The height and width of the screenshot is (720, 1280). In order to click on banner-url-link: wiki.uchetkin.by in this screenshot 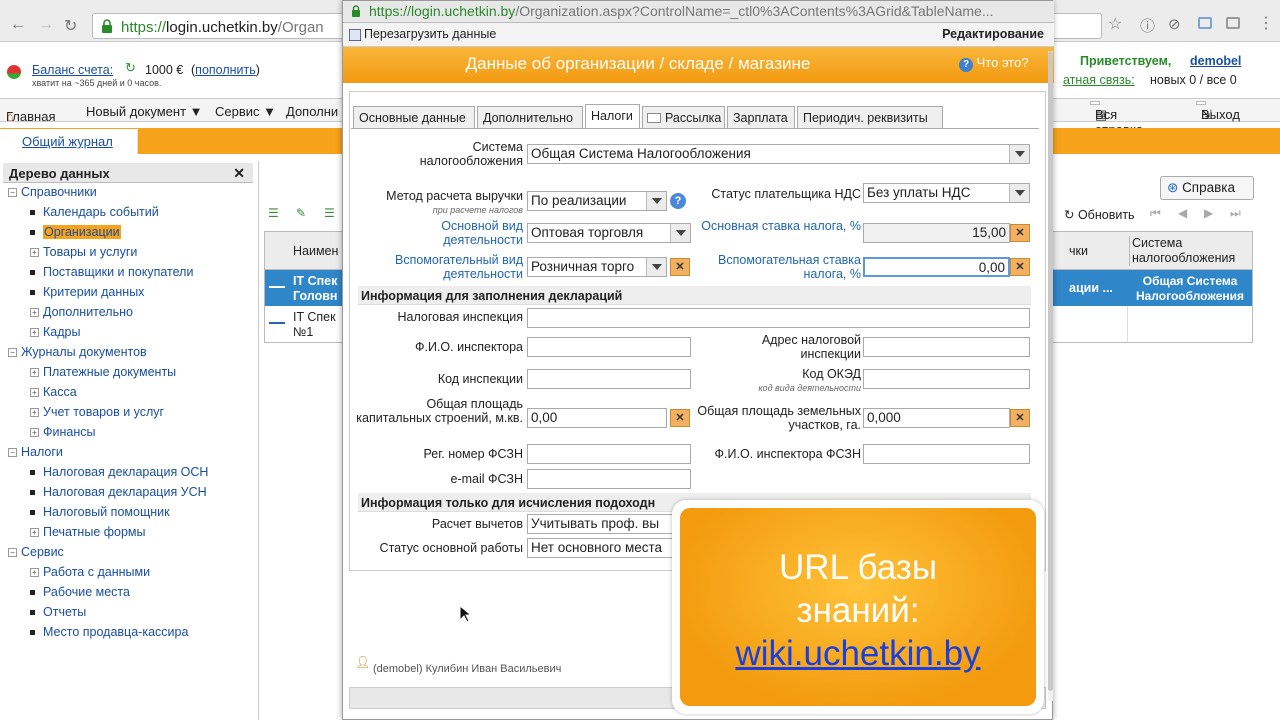, I will do `click(858, 653)`.